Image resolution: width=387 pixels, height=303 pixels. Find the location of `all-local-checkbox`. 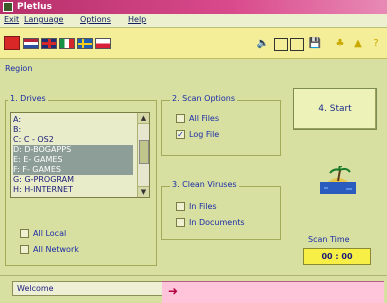

all-local-checkbox is located at coordinates (24, 233).